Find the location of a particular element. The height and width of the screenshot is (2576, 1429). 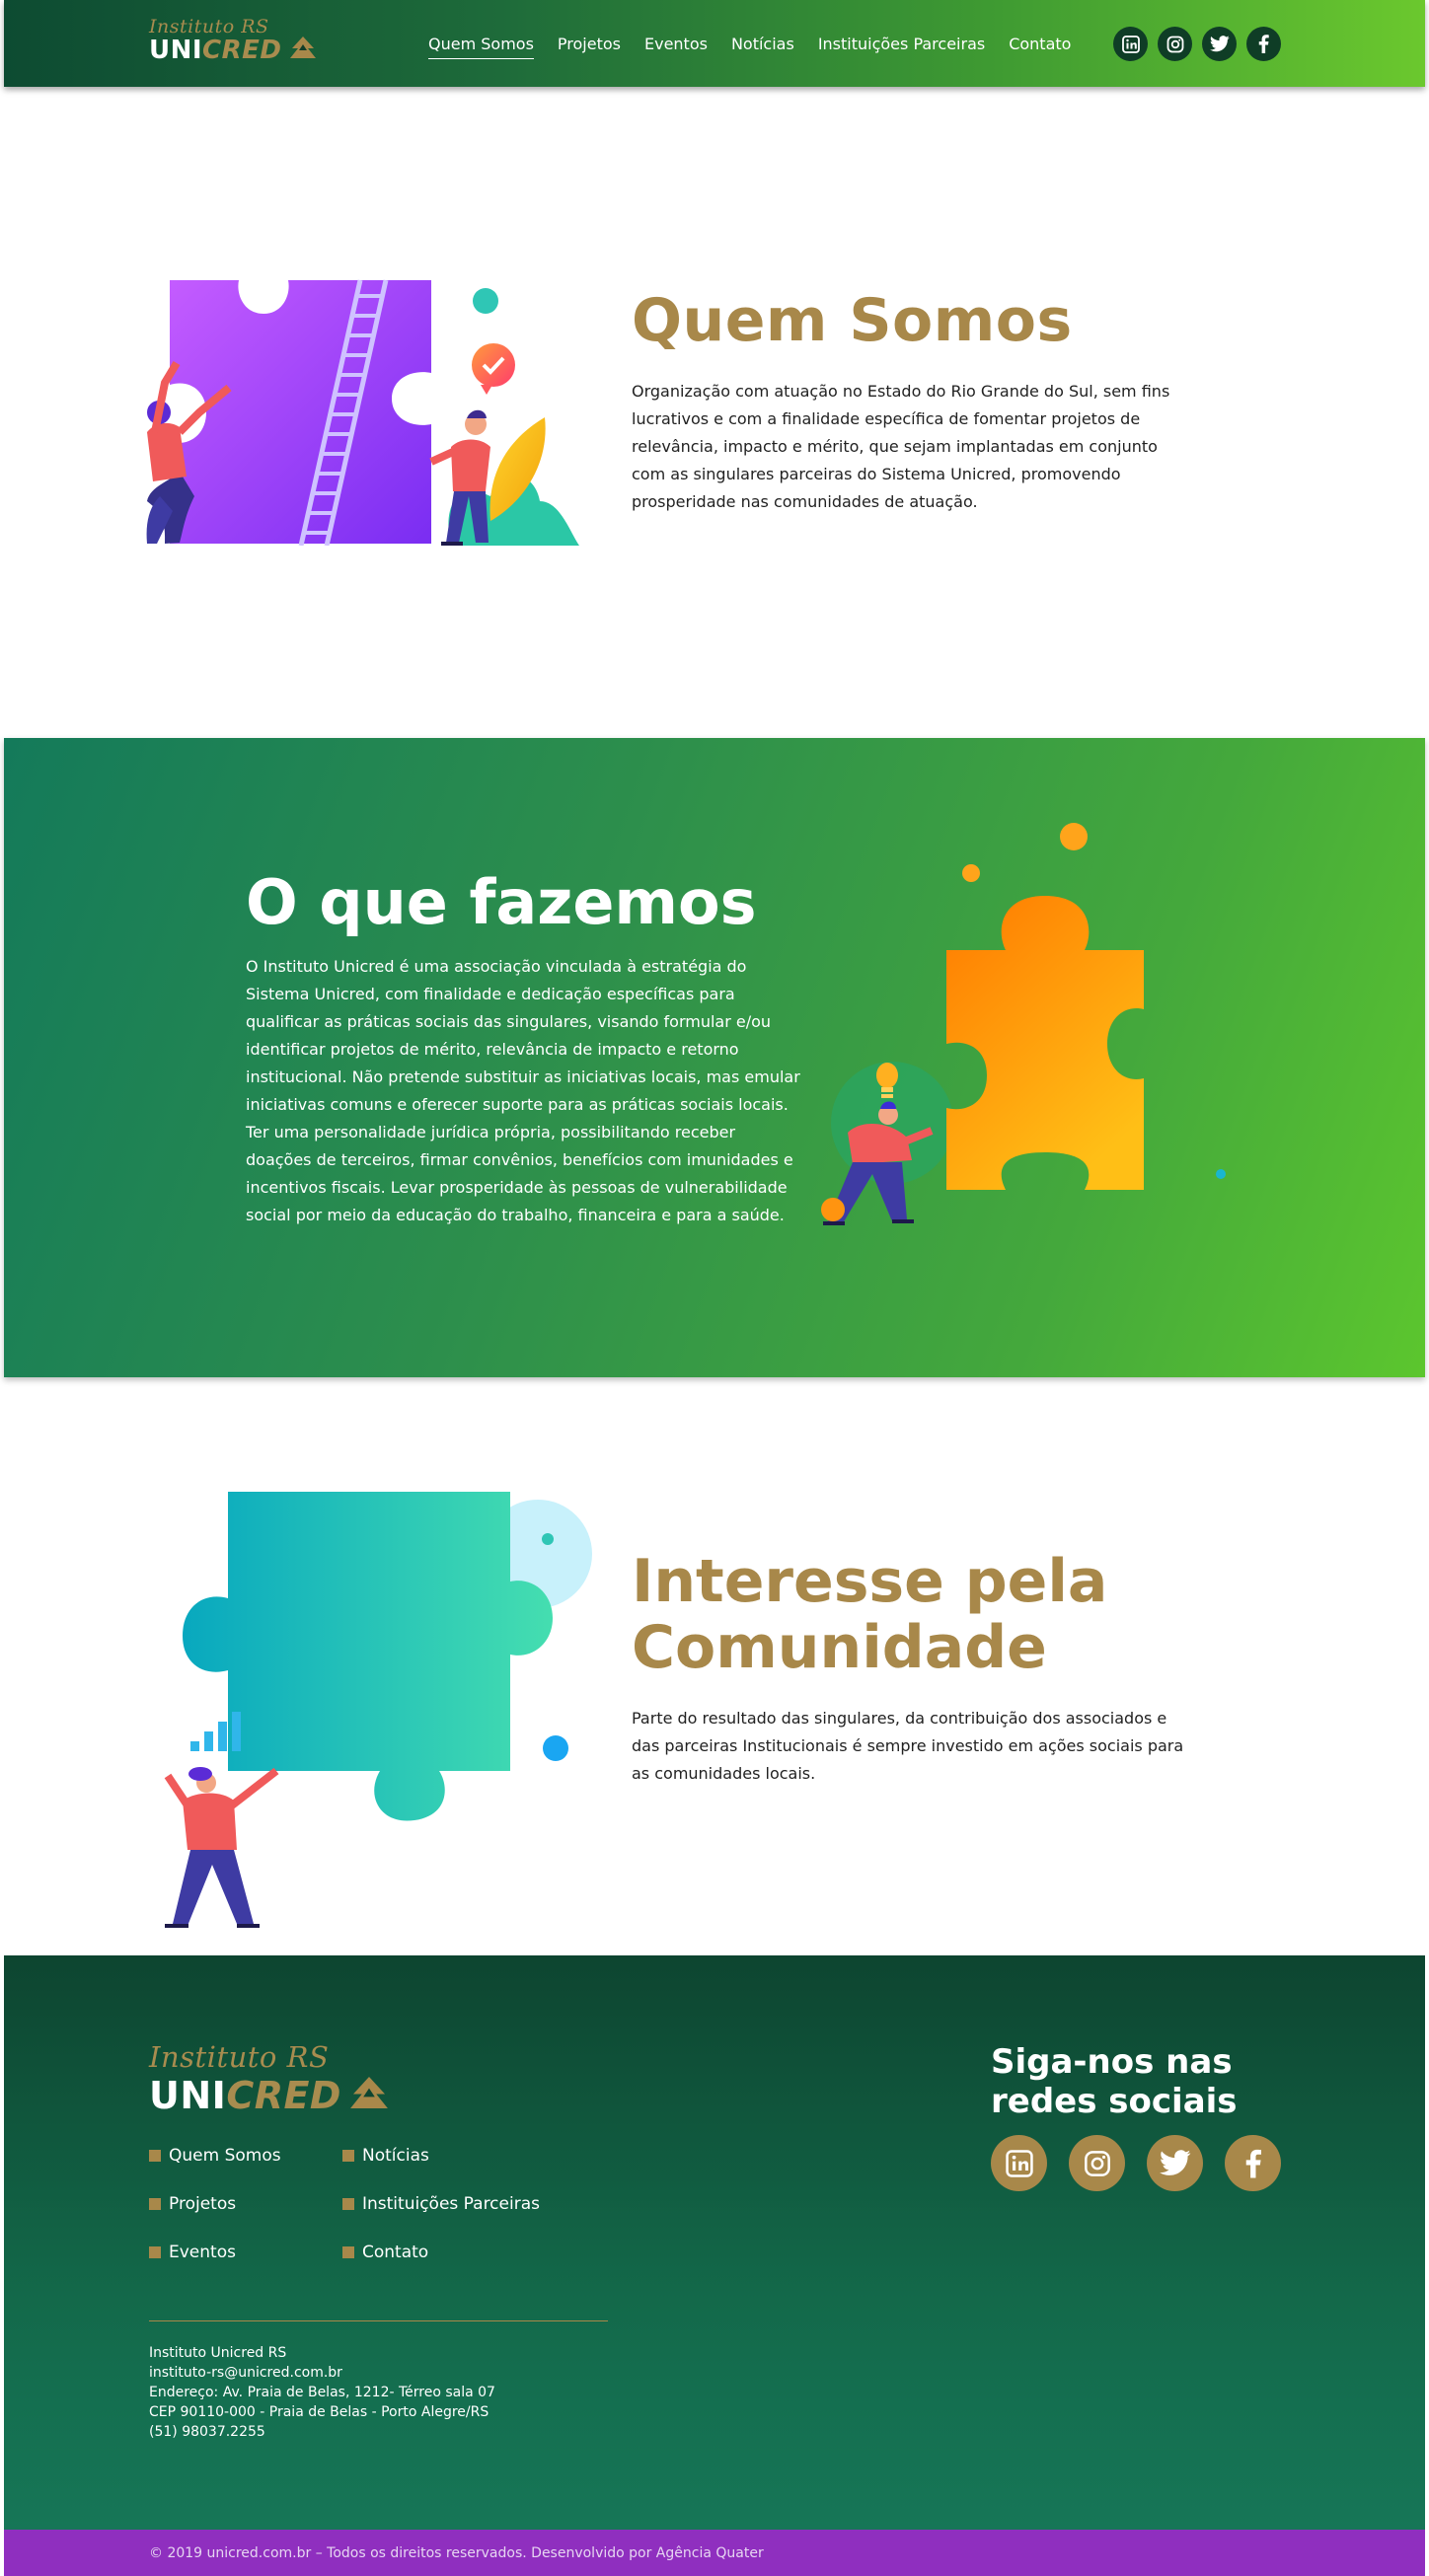

footer-logo: Instituto RS UNI CRED is located at coordinates (270, 2078).